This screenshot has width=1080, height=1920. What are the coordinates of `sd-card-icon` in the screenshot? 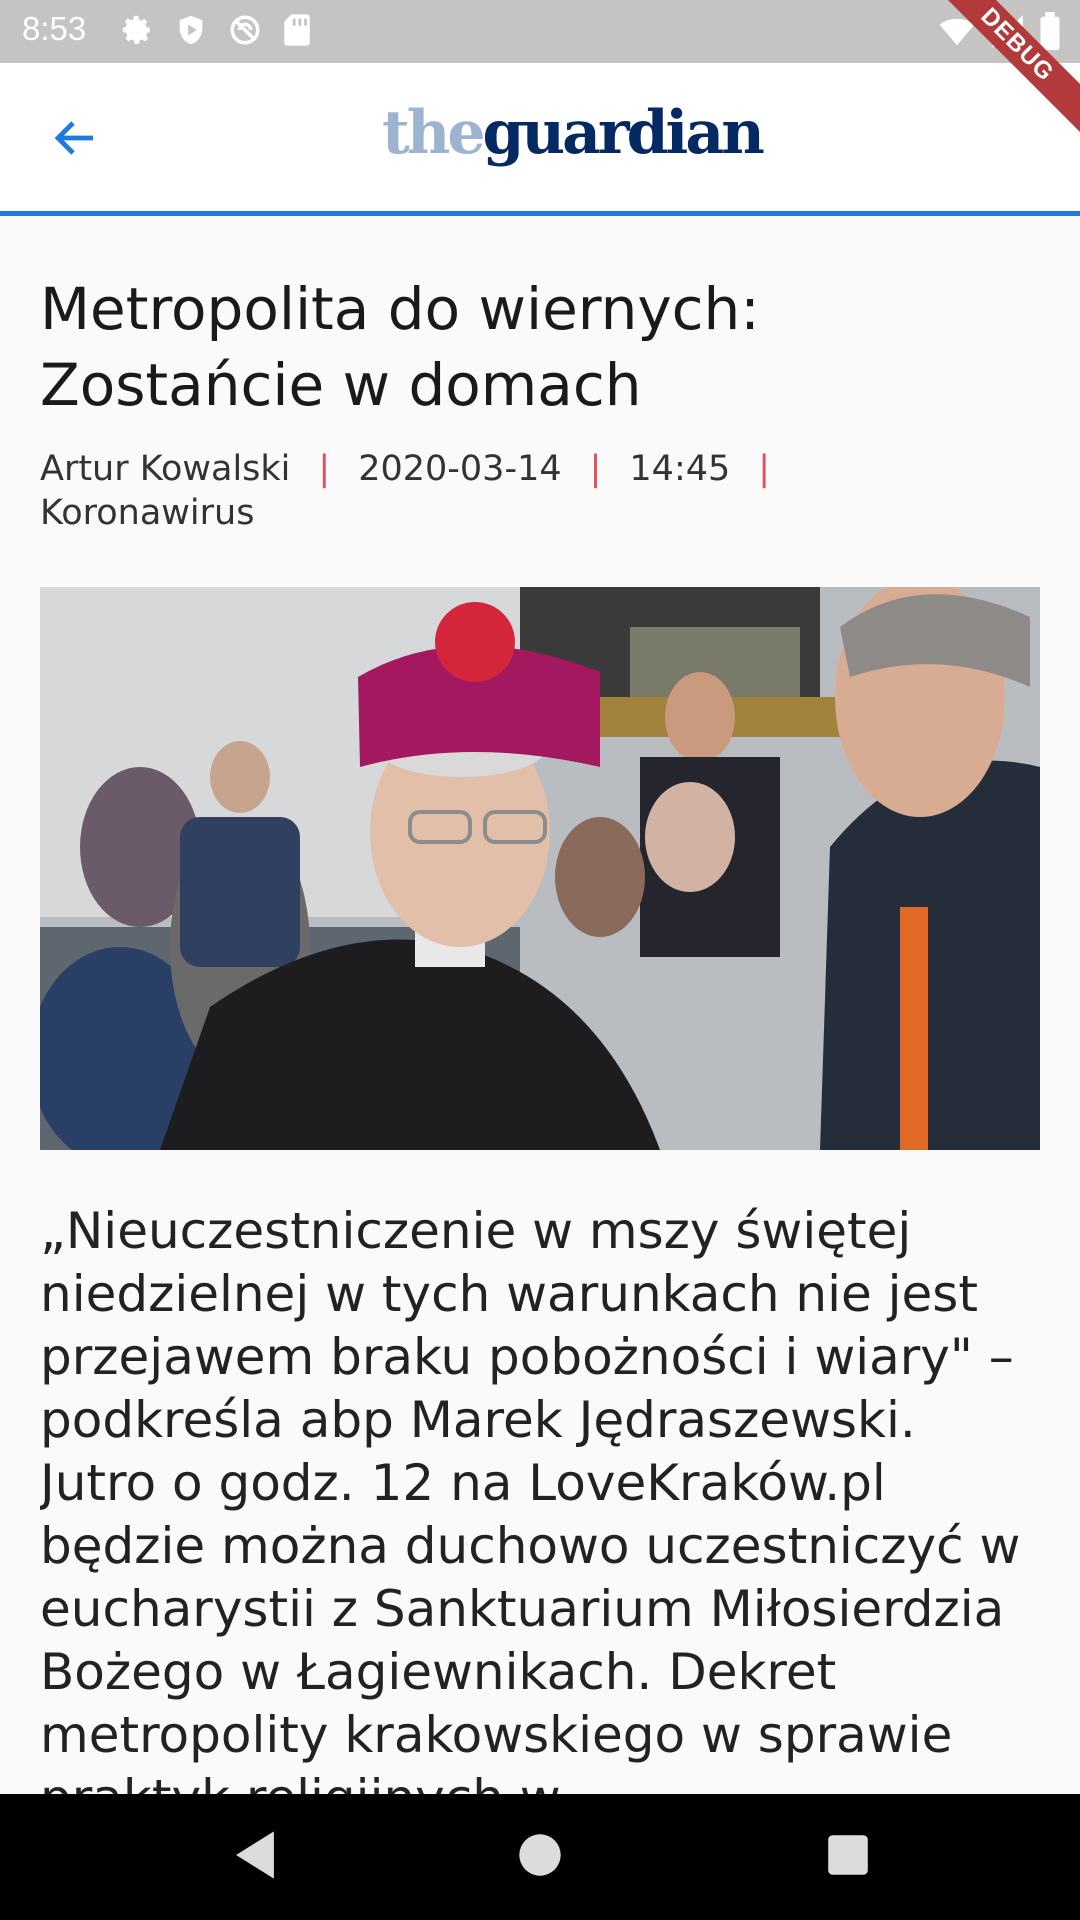 It's located at (297, 30).